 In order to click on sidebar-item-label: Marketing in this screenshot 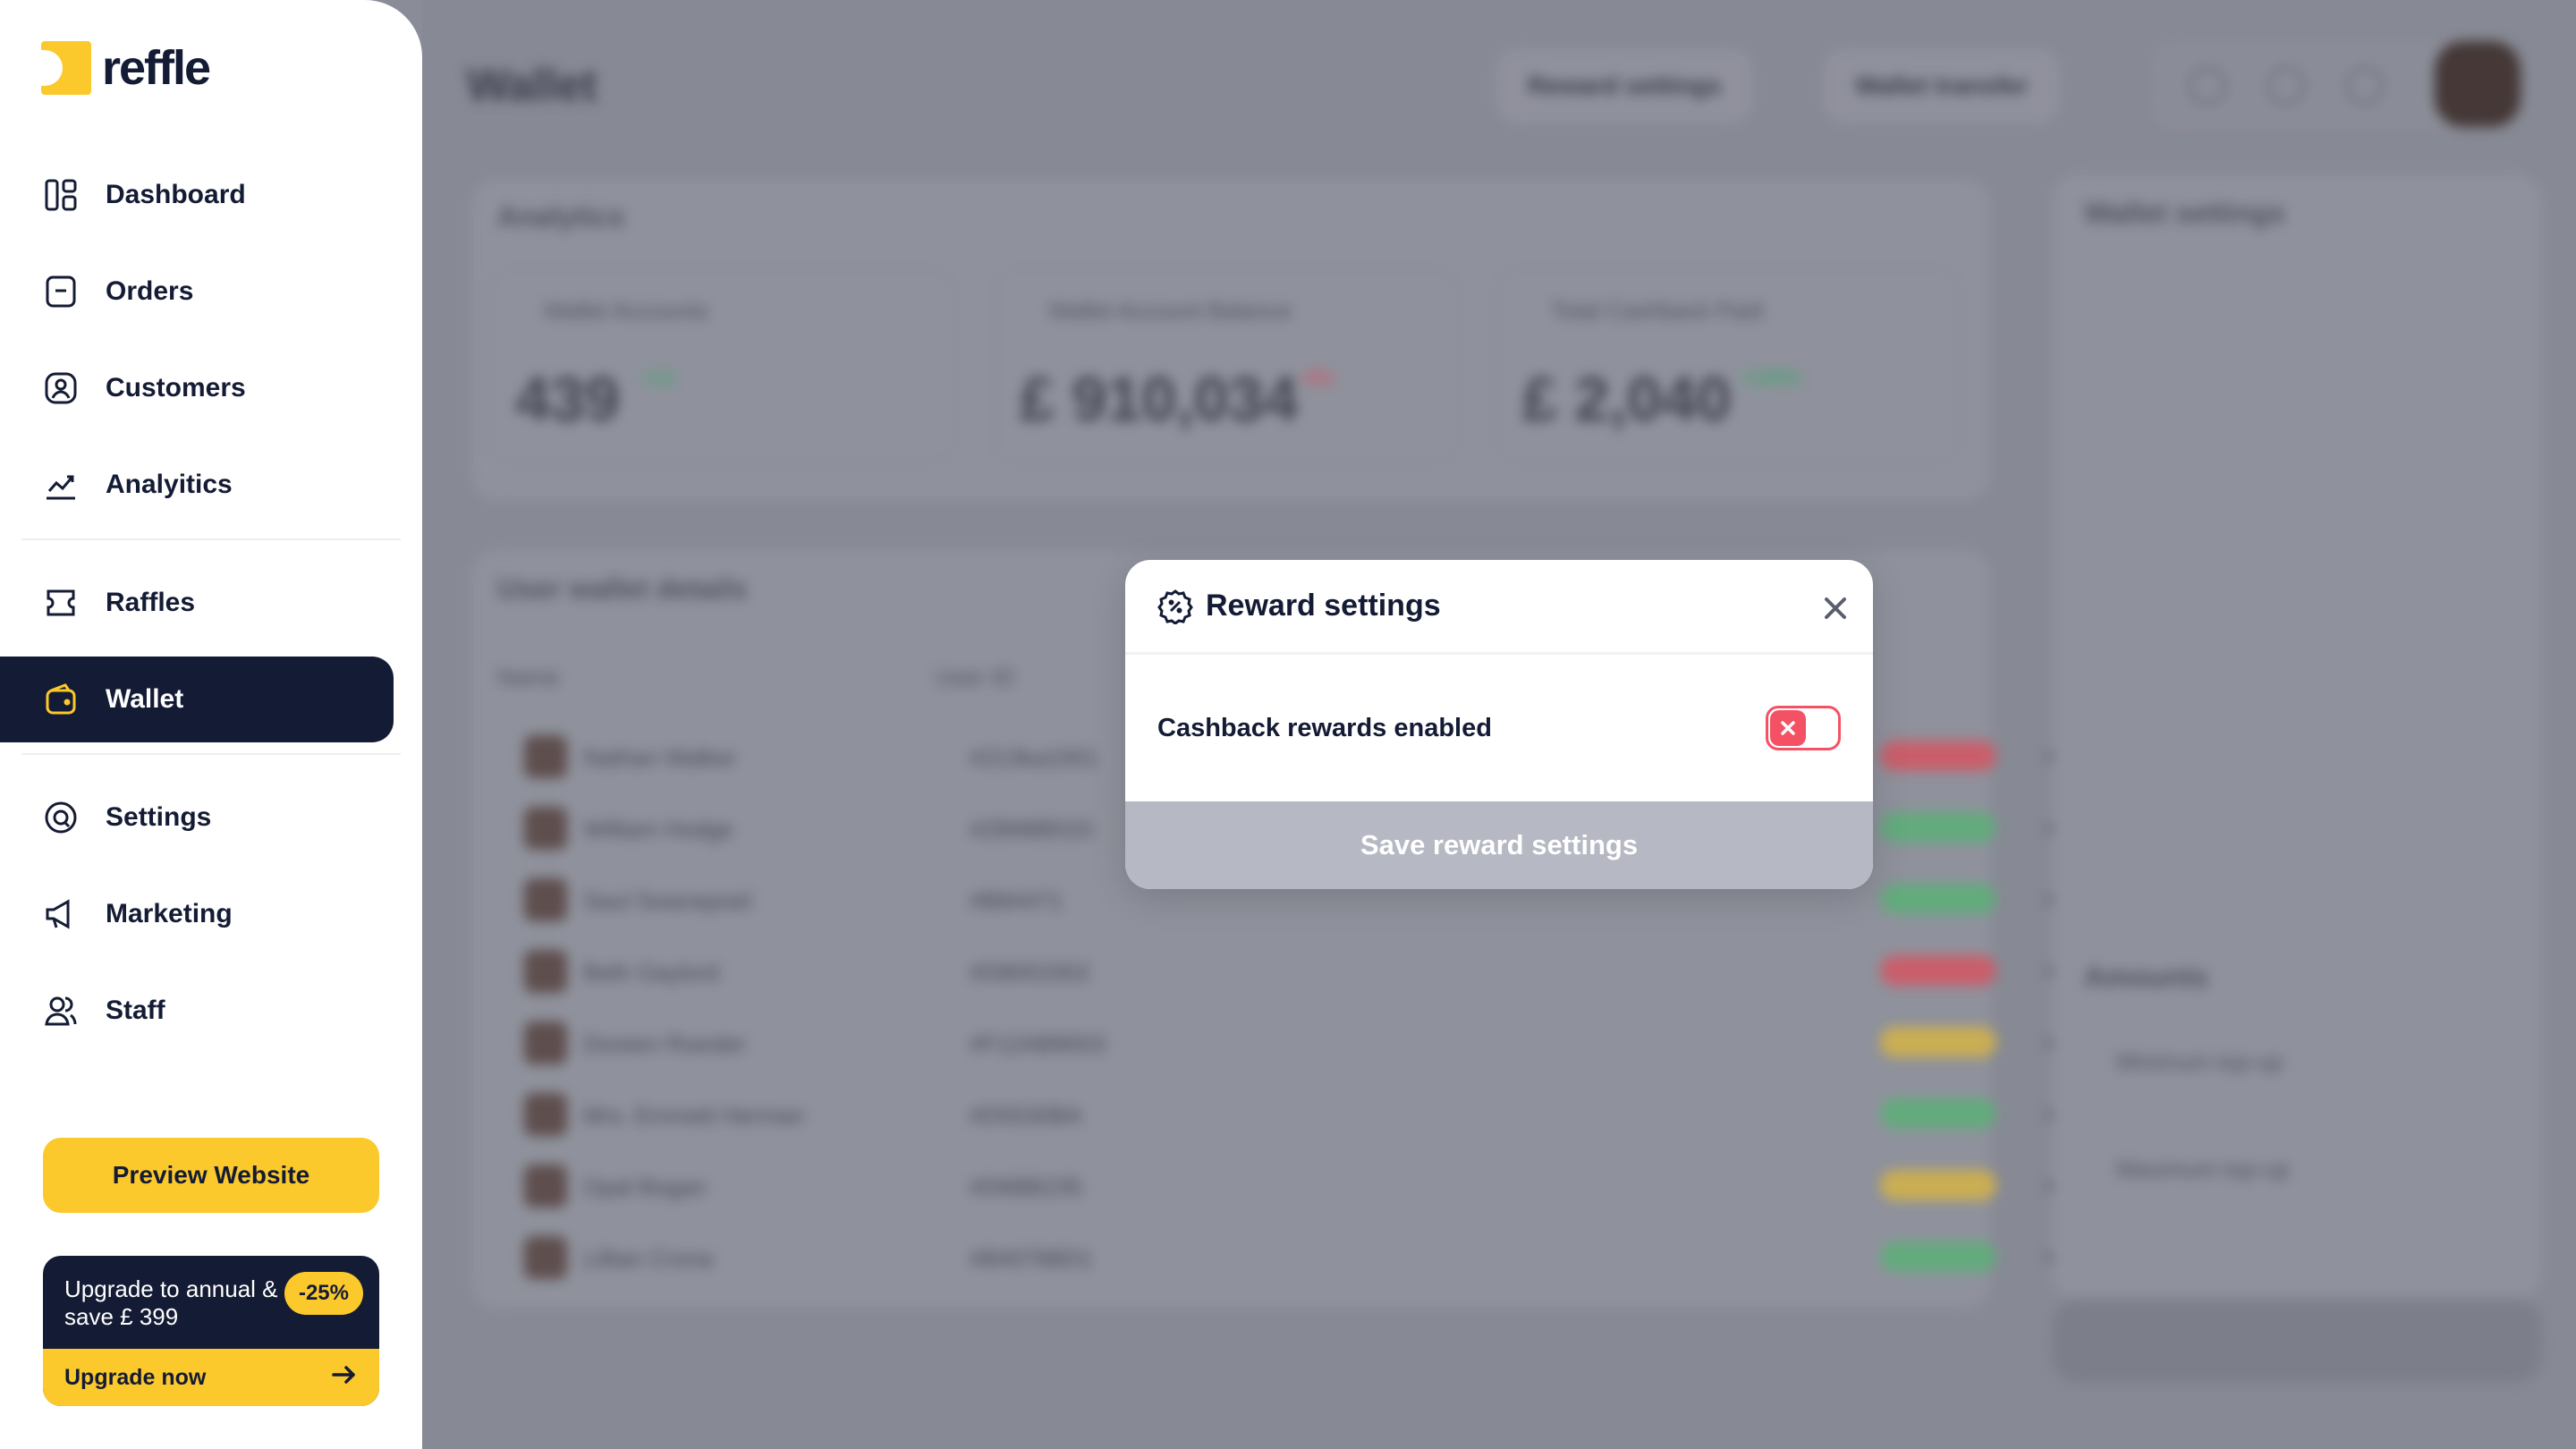, I will do `click(169, 913)`.